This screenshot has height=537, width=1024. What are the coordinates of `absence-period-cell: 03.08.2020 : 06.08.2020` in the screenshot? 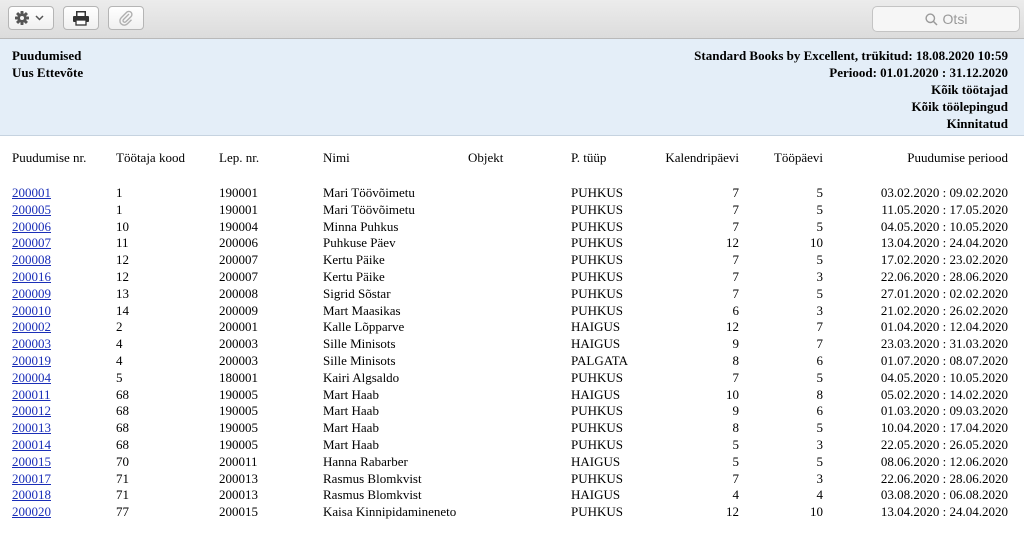 It's located at (944, 495).